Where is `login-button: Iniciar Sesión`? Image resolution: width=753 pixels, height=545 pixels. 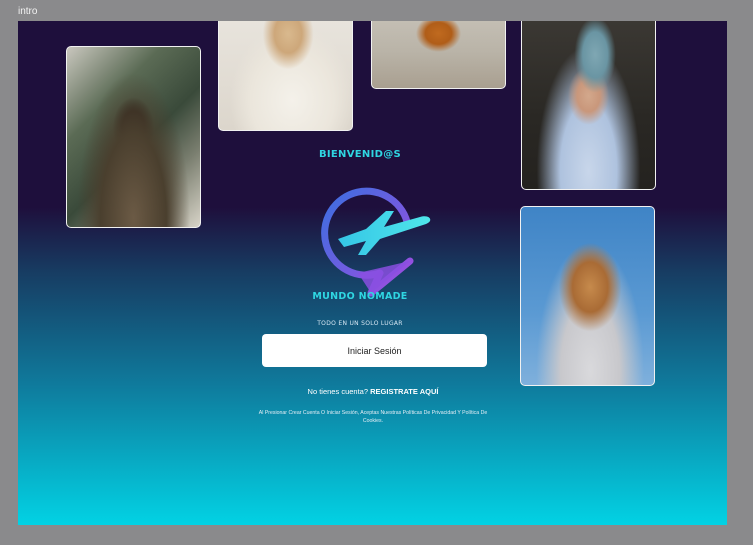 login-button: Iniciar Sesión is located at coordinates (374, 350).